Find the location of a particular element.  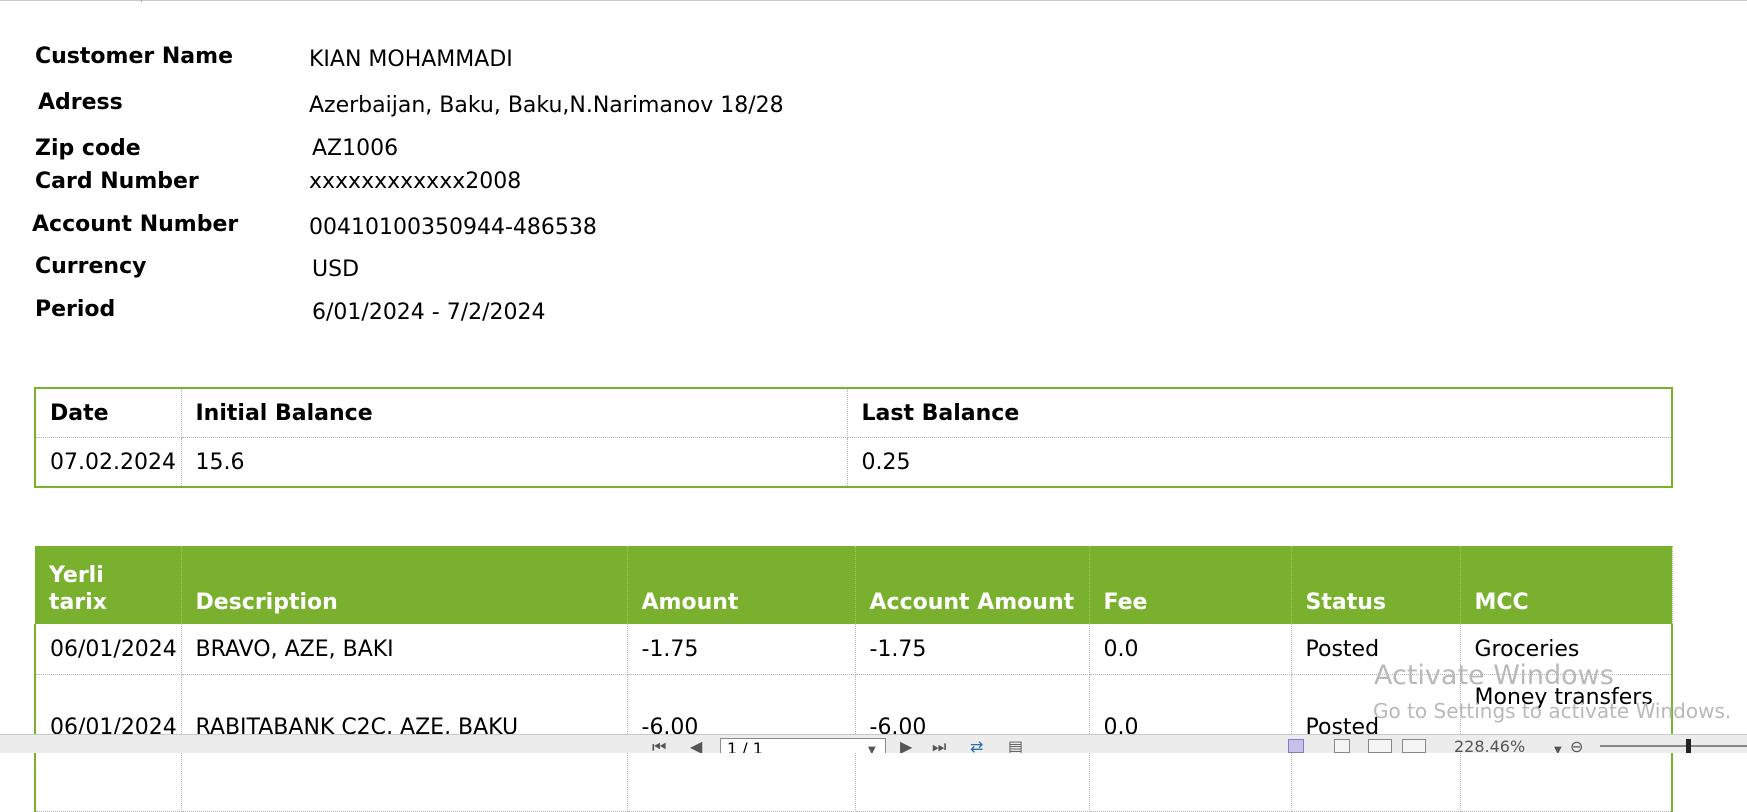

zoom-slider-thumb is located at coordinates (1688, 746).